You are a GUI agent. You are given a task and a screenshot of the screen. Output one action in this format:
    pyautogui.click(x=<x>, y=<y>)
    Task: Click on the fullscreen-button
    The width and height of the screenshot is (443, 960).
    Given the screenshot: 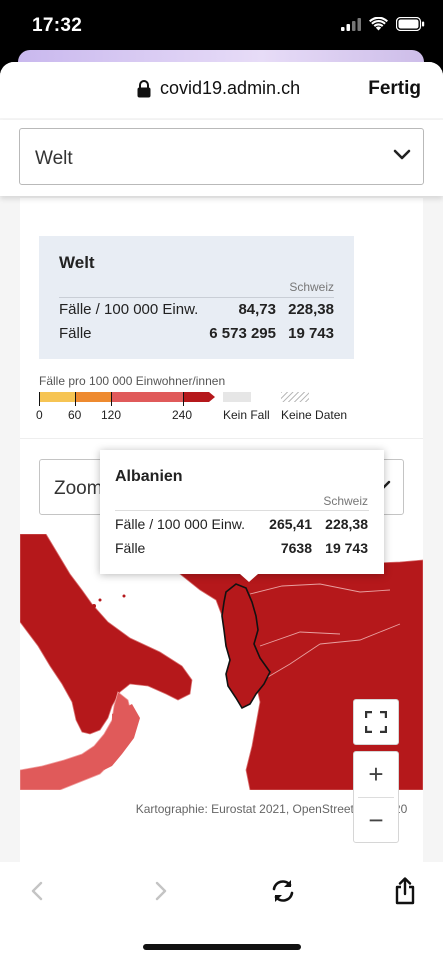 What is the action you would take?
    pyautogui.click(x=376, y=722)
    